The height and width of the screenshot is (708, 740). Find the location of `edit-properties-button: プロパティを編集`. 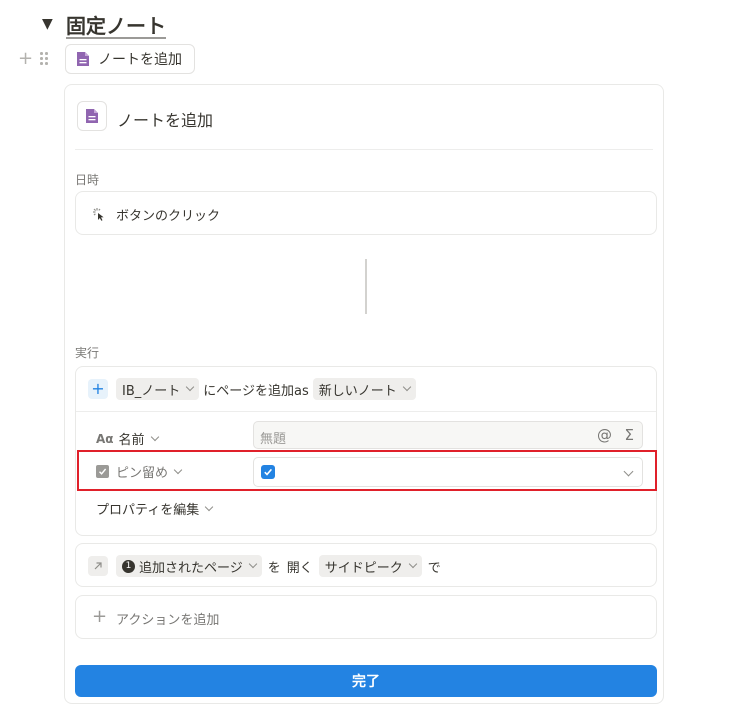

edit-properties-button: プロパティを編集 is located at coordinates (155, 508).